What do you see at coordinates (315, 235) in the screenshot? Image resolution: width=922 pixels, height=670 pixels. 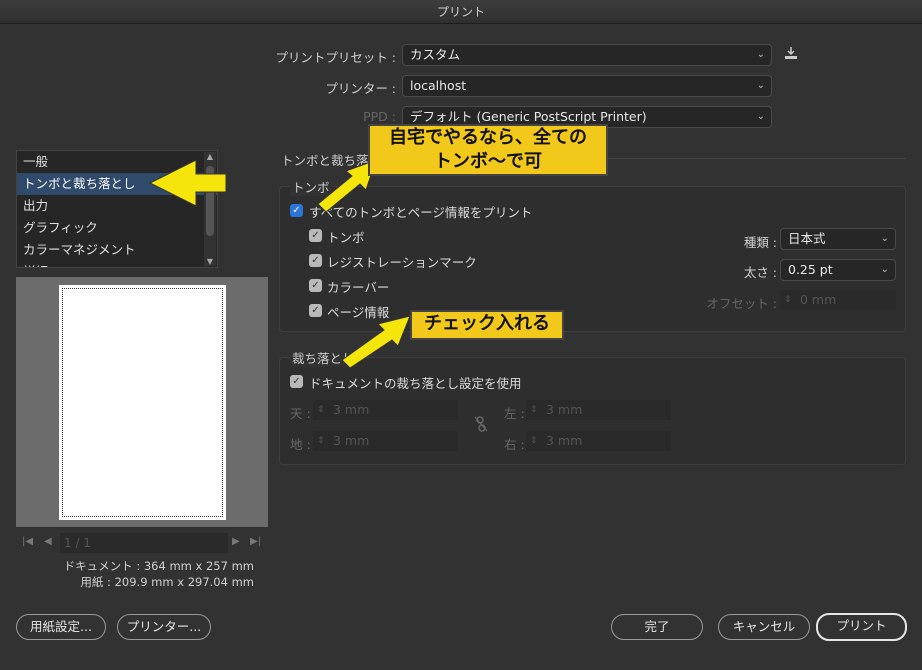 I see `trim-marks-checkbox: ✓` at bounding box center [315, 235].